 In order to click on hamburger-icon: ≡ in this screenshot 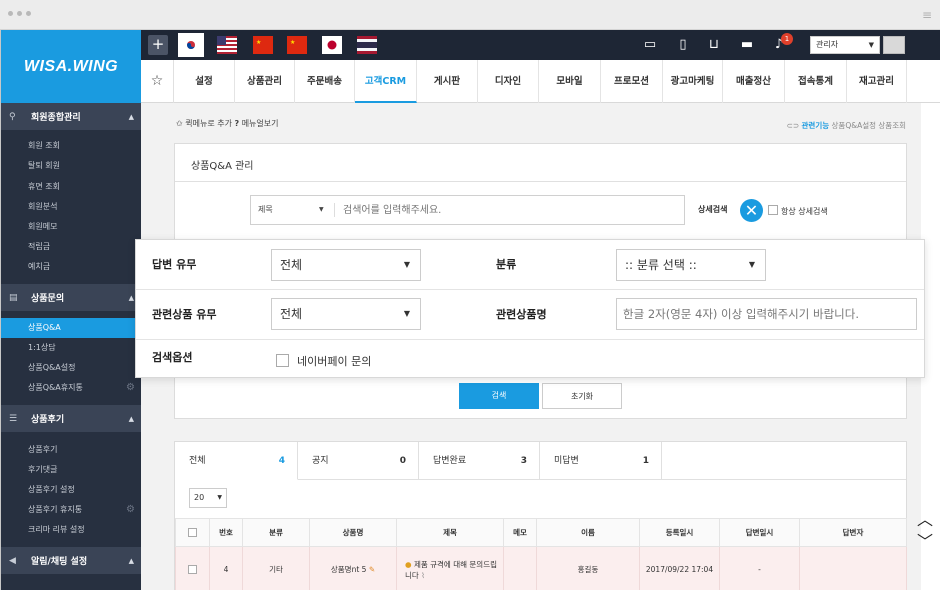, I will do `click(927, 15)`.